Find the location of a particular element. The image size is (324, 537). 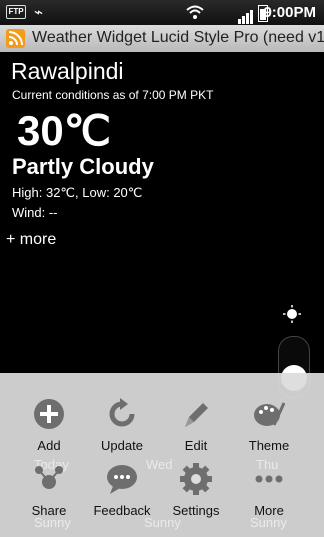

menu-share: Share is located at coordinates (49, 490).